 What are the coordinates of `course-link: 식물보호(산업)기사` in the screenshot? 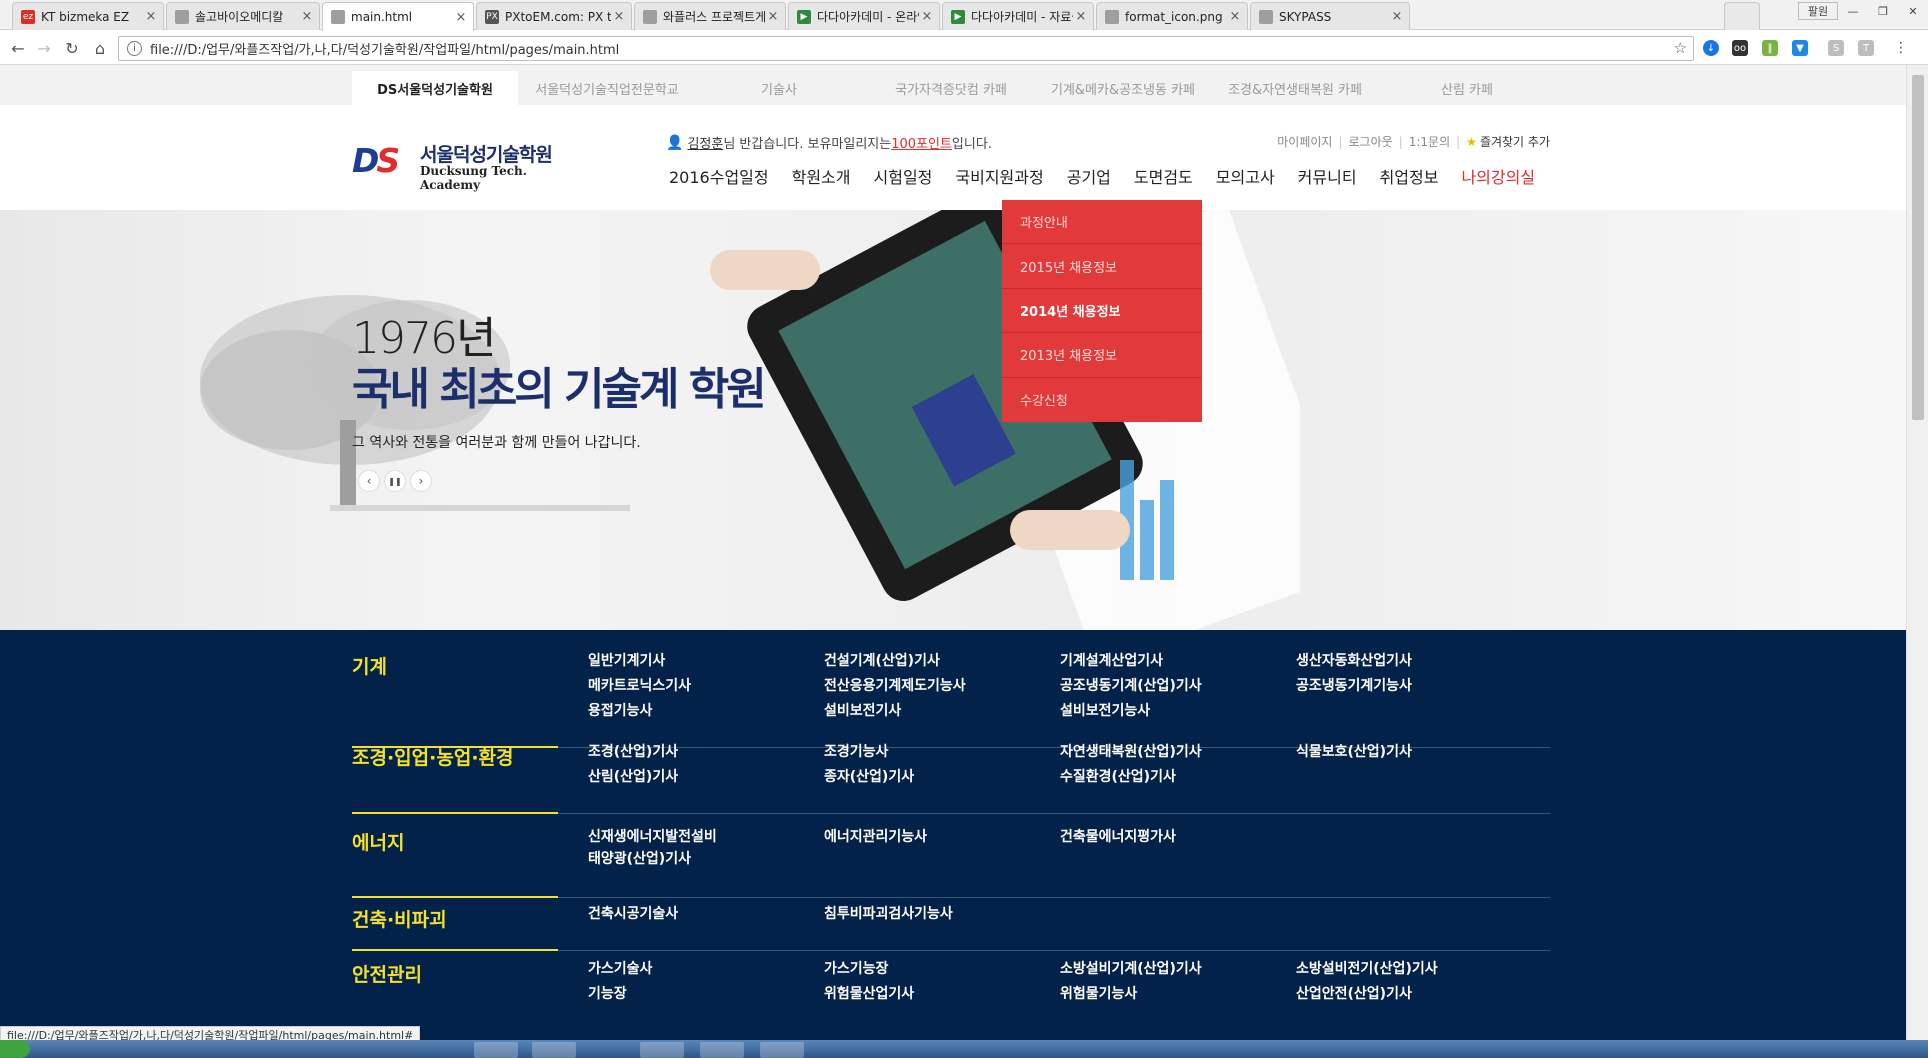 It's located at (1354, 752).